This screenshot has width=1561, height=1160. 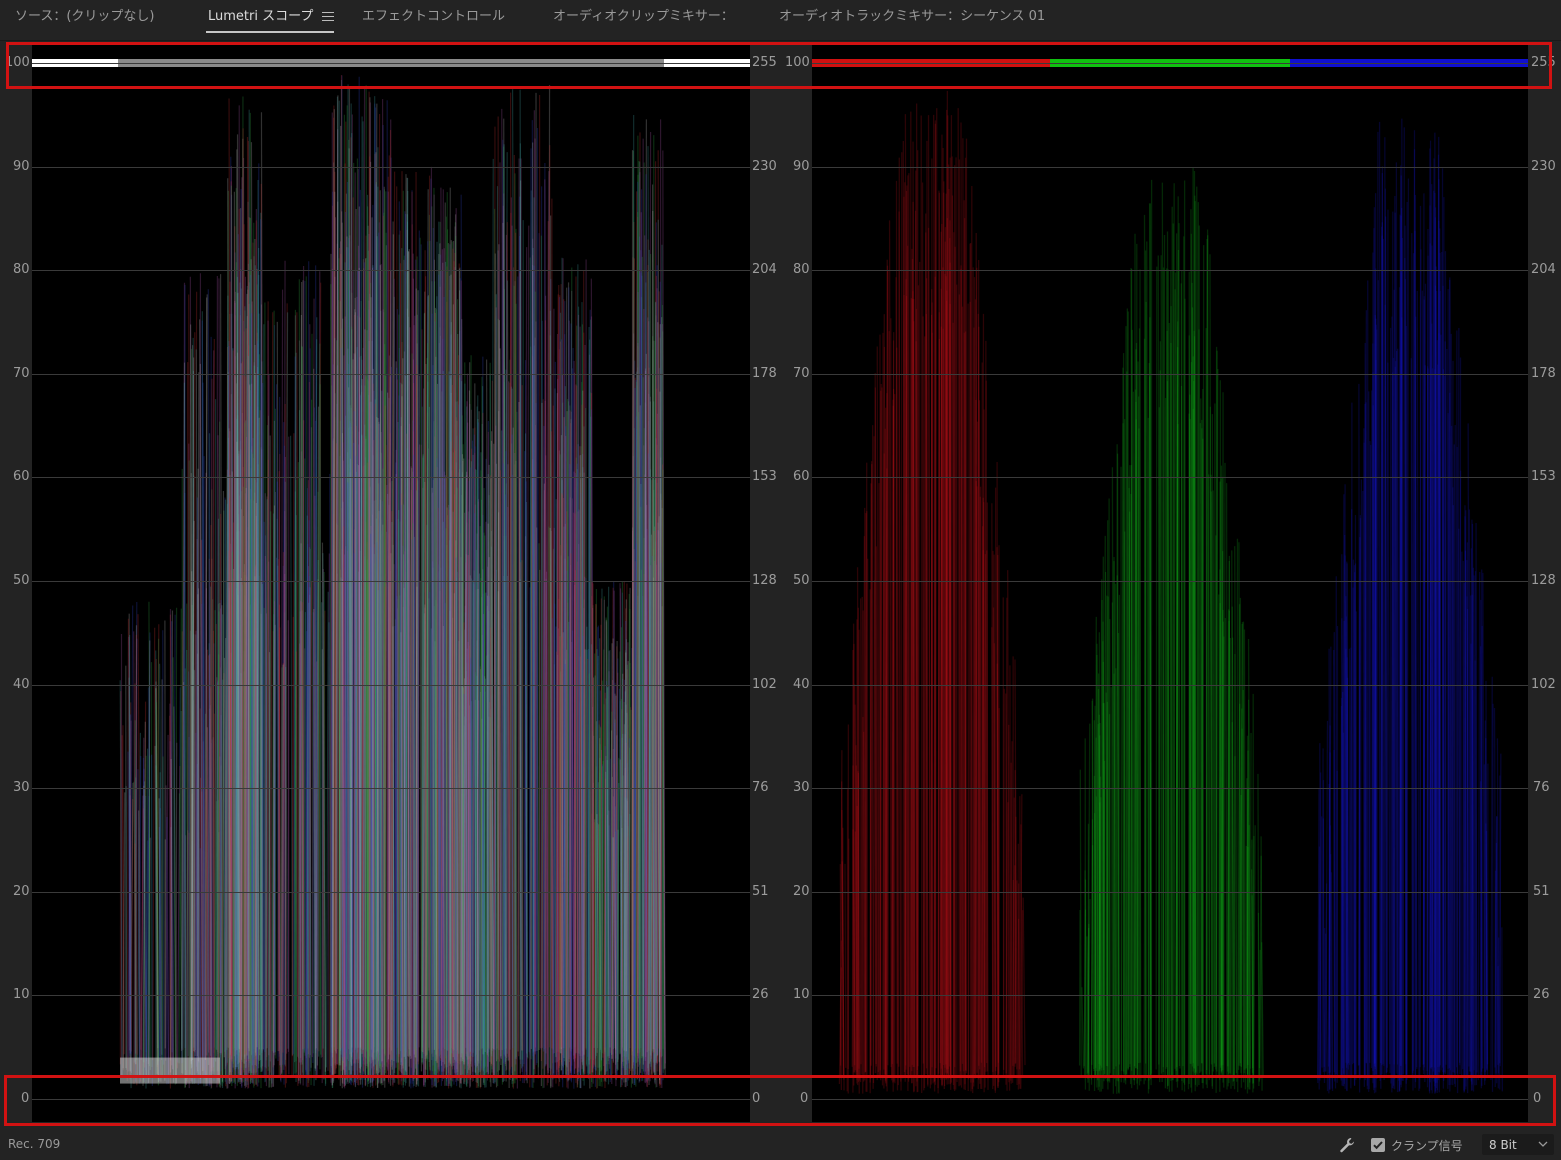 What do you see at coordinates (760, 891) in the screenshot?
I see `code-value-tick-label: 51` at bounding box center [760, 891].